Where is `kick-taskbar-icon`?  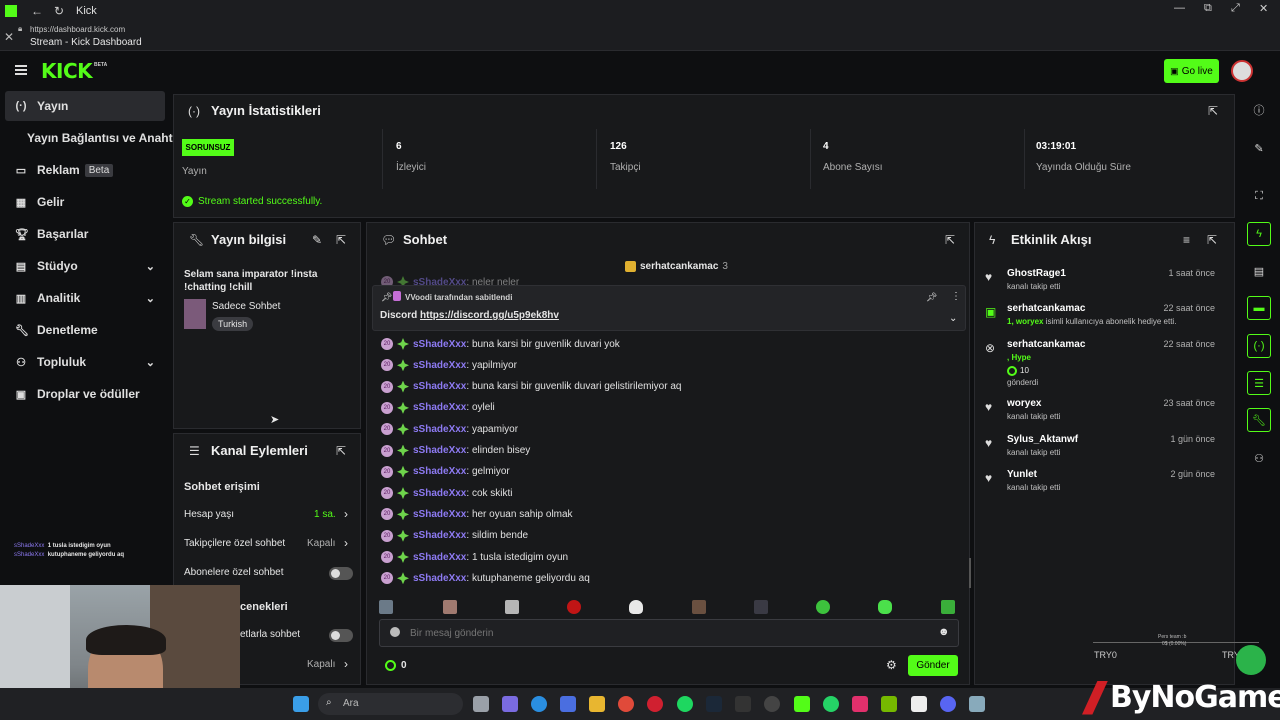
kick-taskbar-icon is located at coordinates (802, 704).